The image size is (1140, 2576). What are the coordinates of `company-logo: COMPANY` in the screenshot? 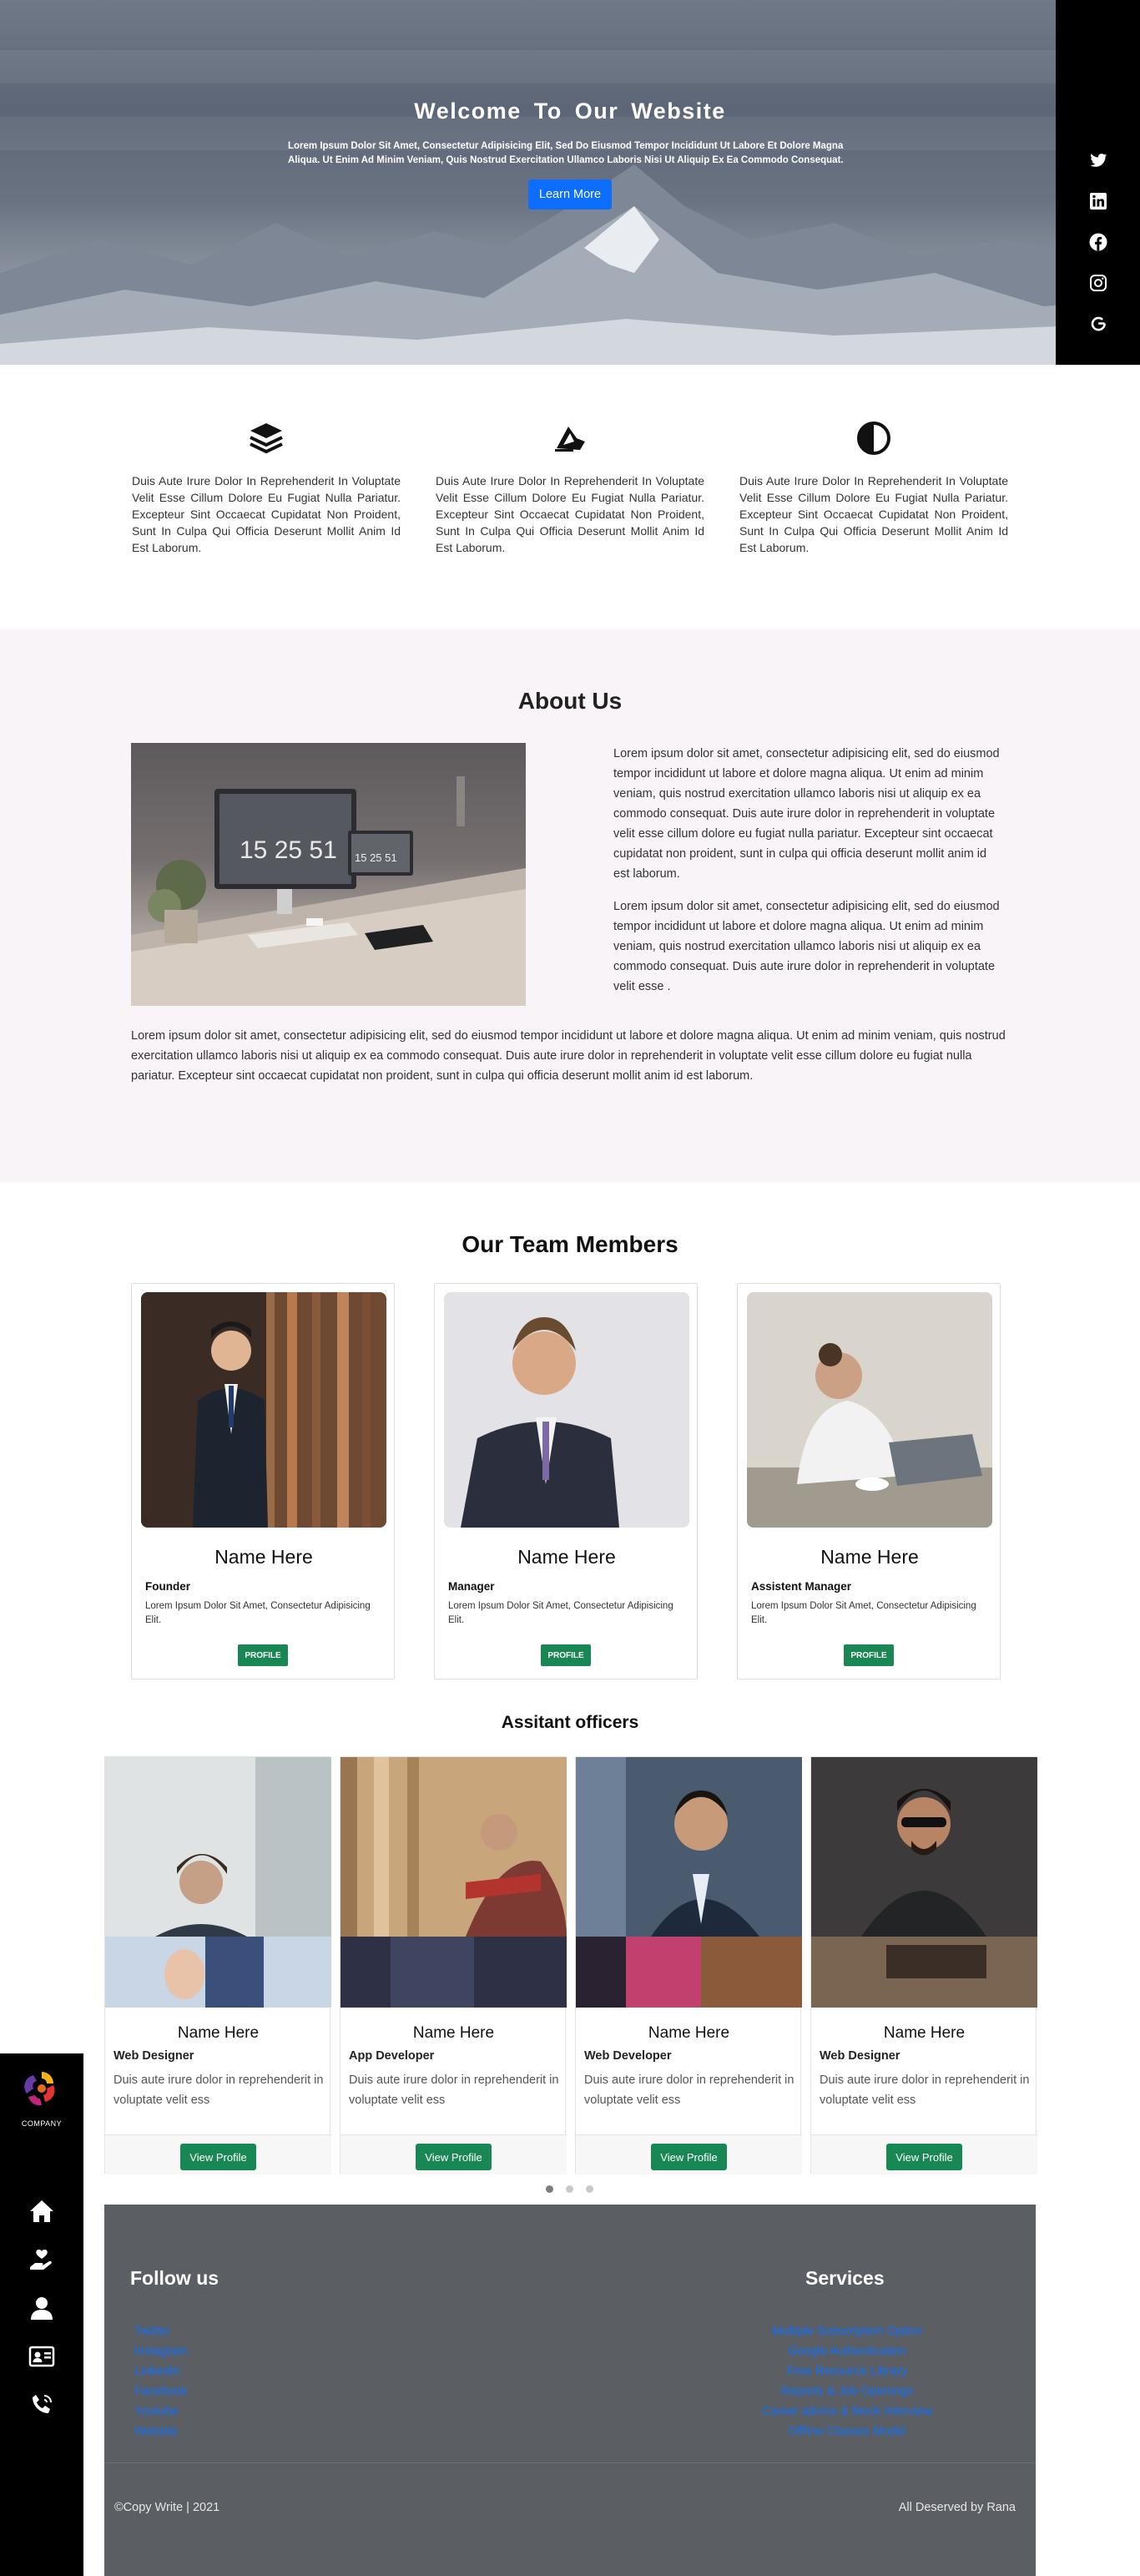 It's located at (41, 2098).